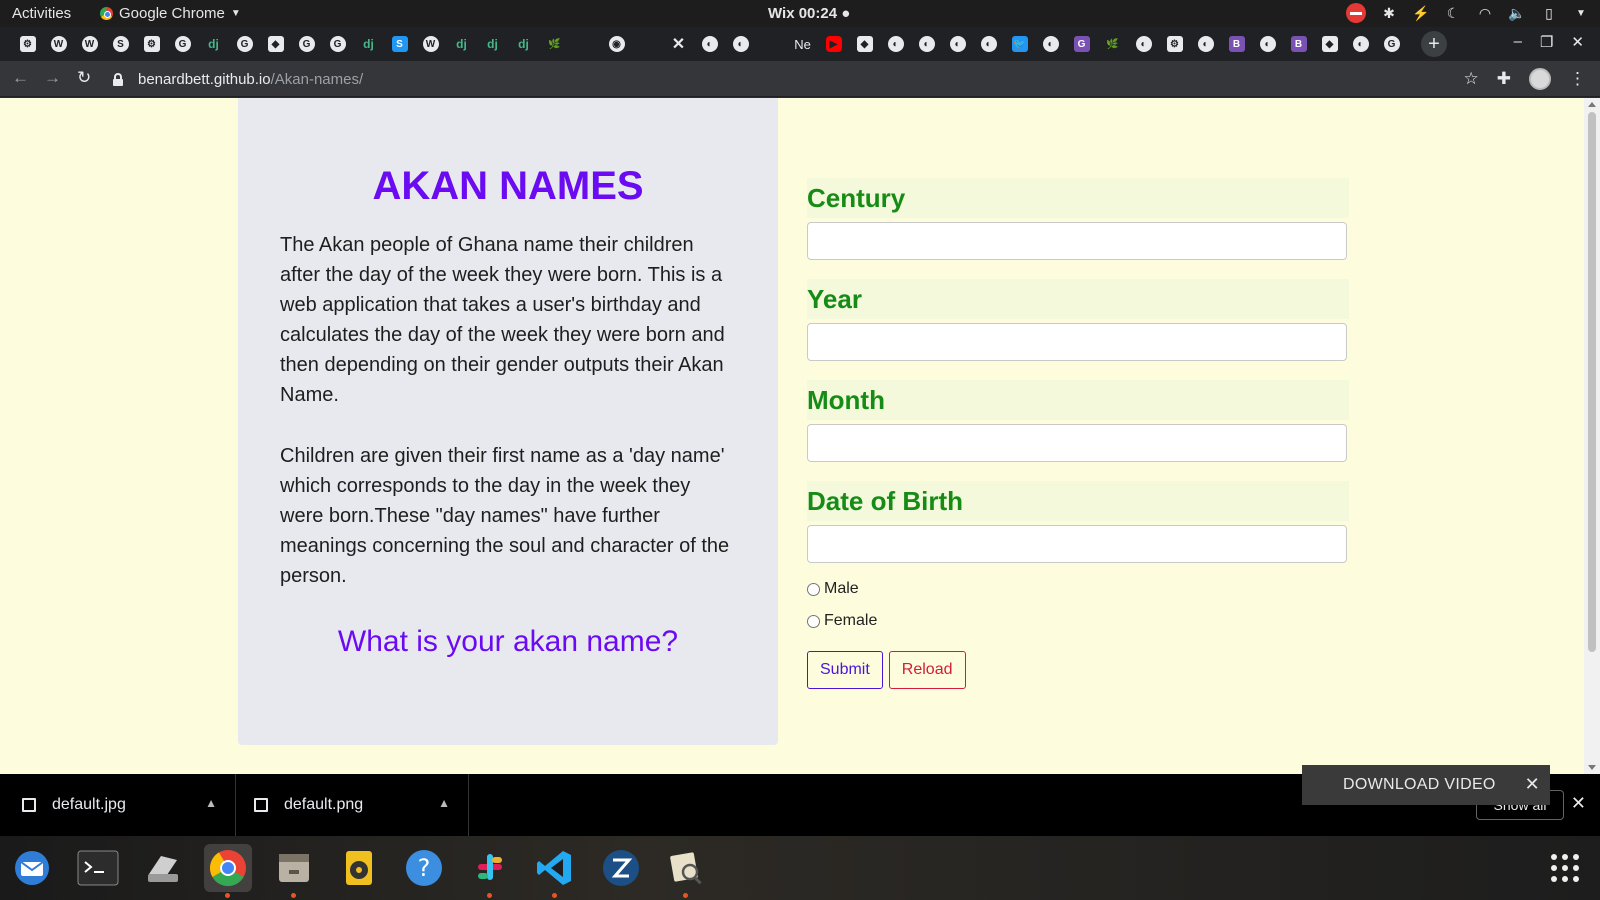 Image resolution: width=1600 pixels, height=900 pixels. What do you see at coordinates (1592, 382) in the screenshot?
I see `scrollbar-thumb` at bounding box center [1592, 382].